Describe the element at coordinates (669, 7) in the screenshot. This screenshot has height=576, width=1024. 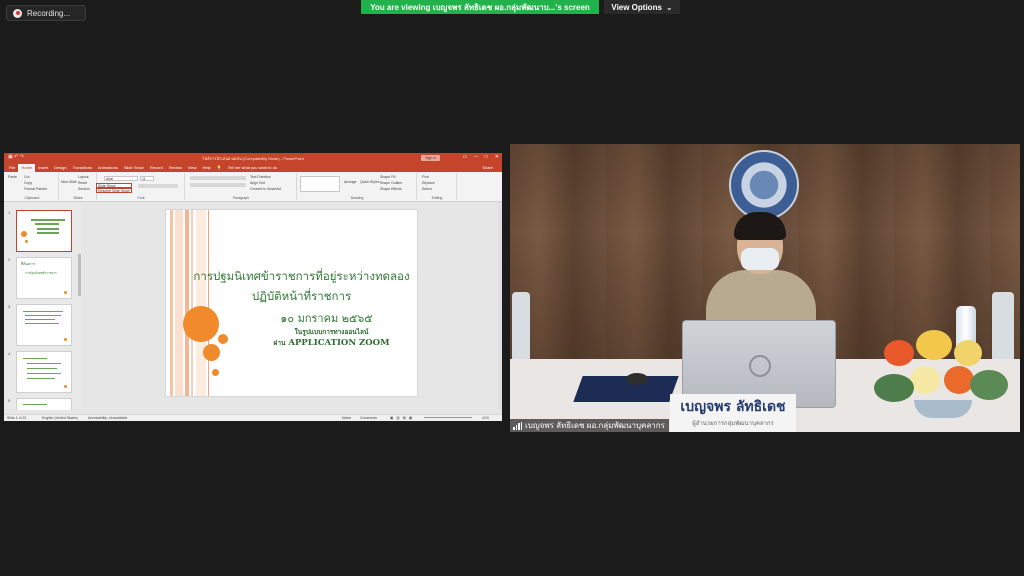
I see `chevron-down-icon: ⌄` at that location.